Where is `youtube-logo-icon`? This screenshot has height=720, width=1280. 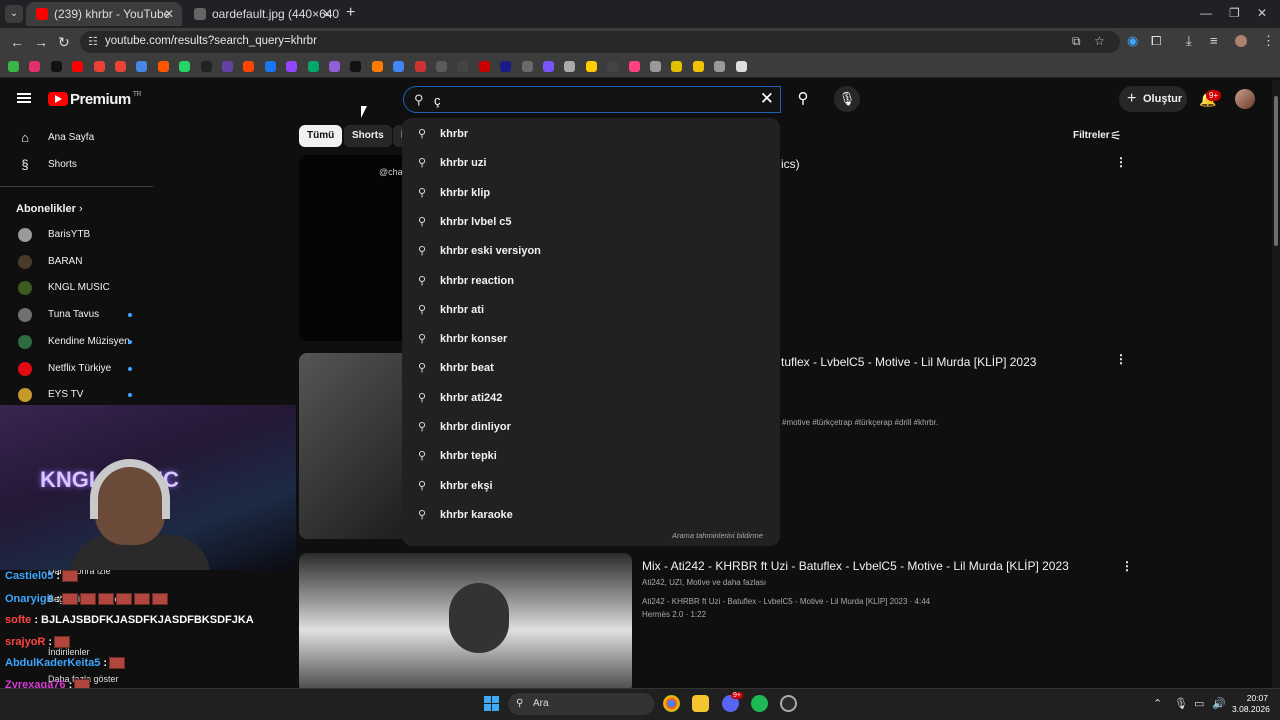
youtube-logo-icon is located at coordinates (58, 99).